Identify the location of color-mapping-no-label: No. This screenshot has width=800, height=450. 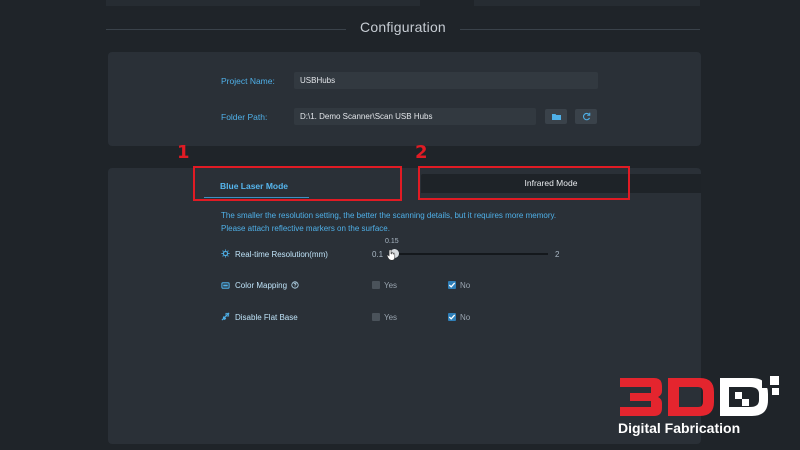
(465, 285).